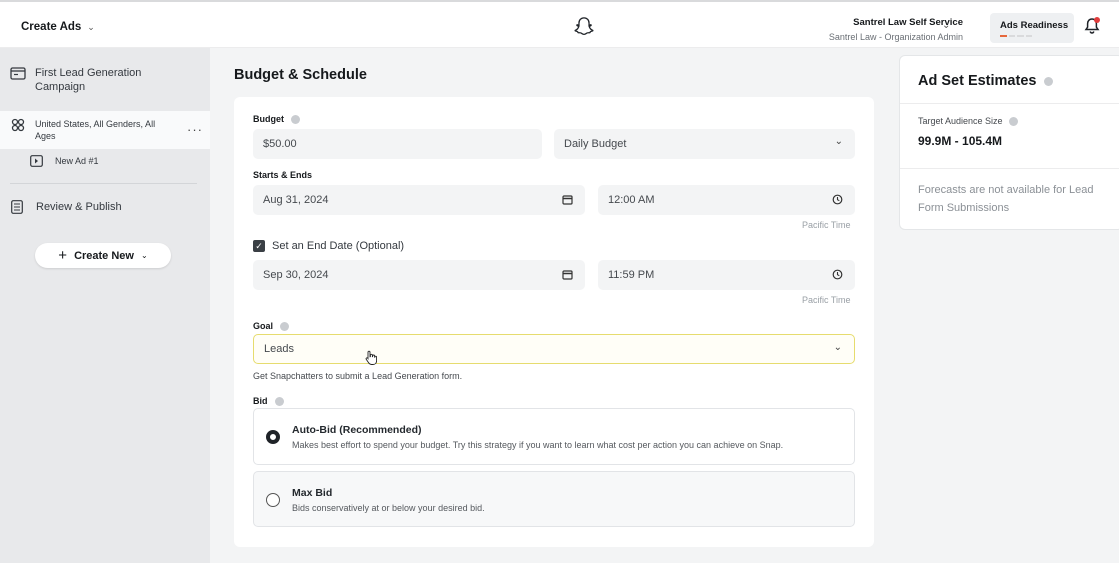 The image size is (1119, 563). Describe the element at coordinates (895, 37) in the screenshot. I see `org-role: Santrel Law - Organization Admin` at that location.